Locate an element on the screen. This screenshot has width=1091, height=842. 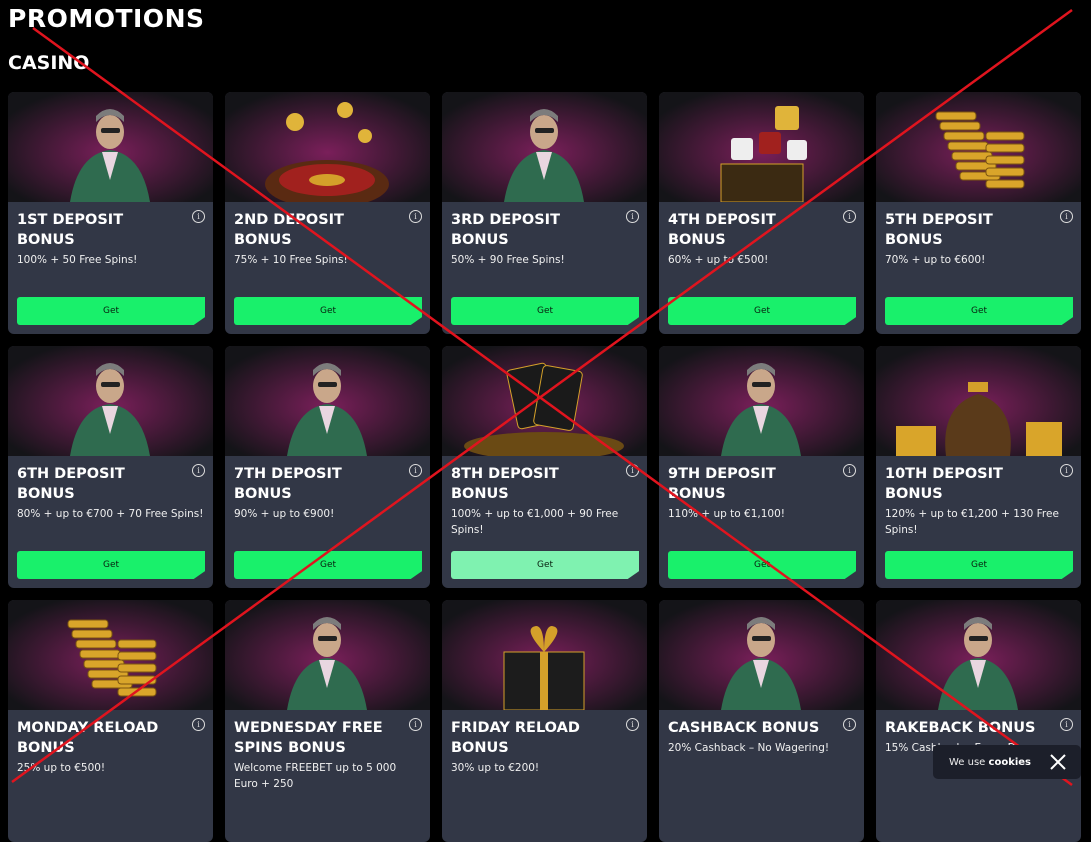
promo-body: 4TH DEPOSIT BONUS 60% + up to €500! i is located at coordinates (761, 235).